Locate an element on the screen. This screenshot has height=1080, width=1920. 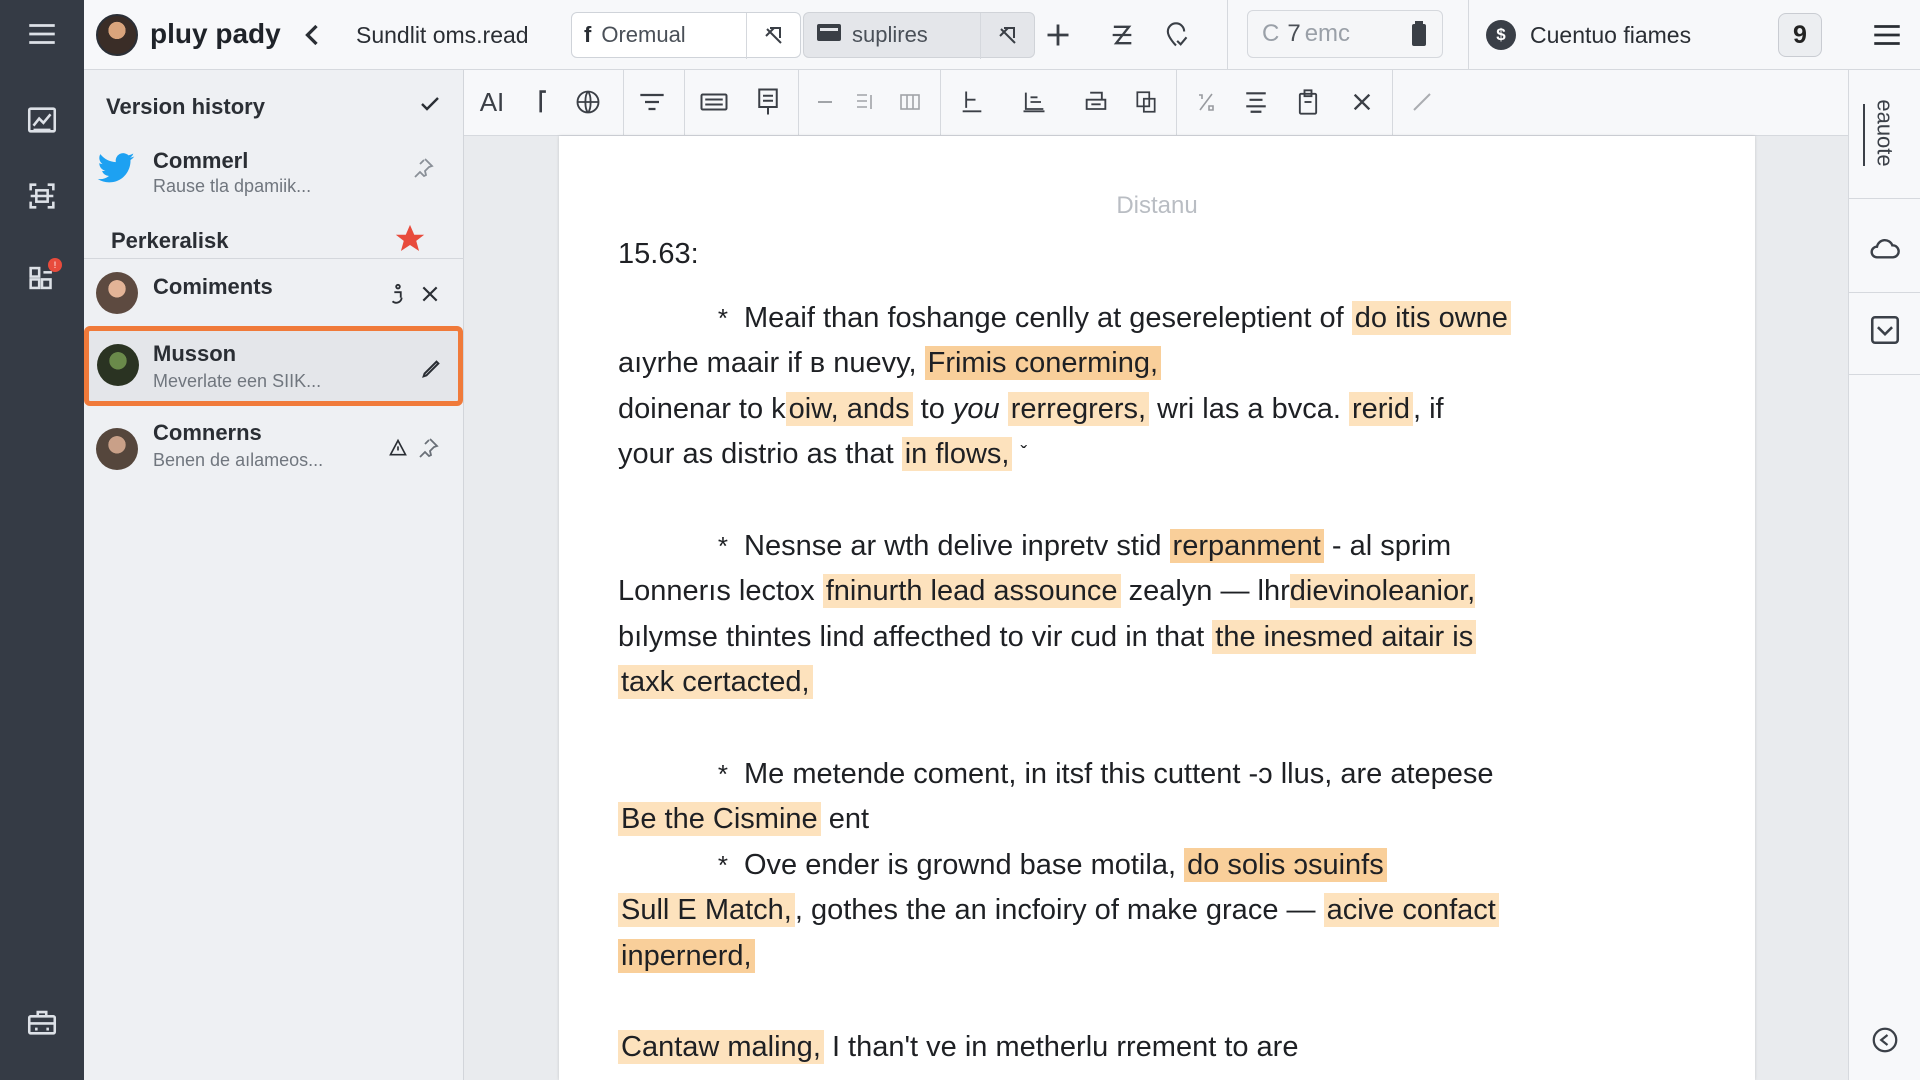
warning-icon is located at coordinates (398, 448).